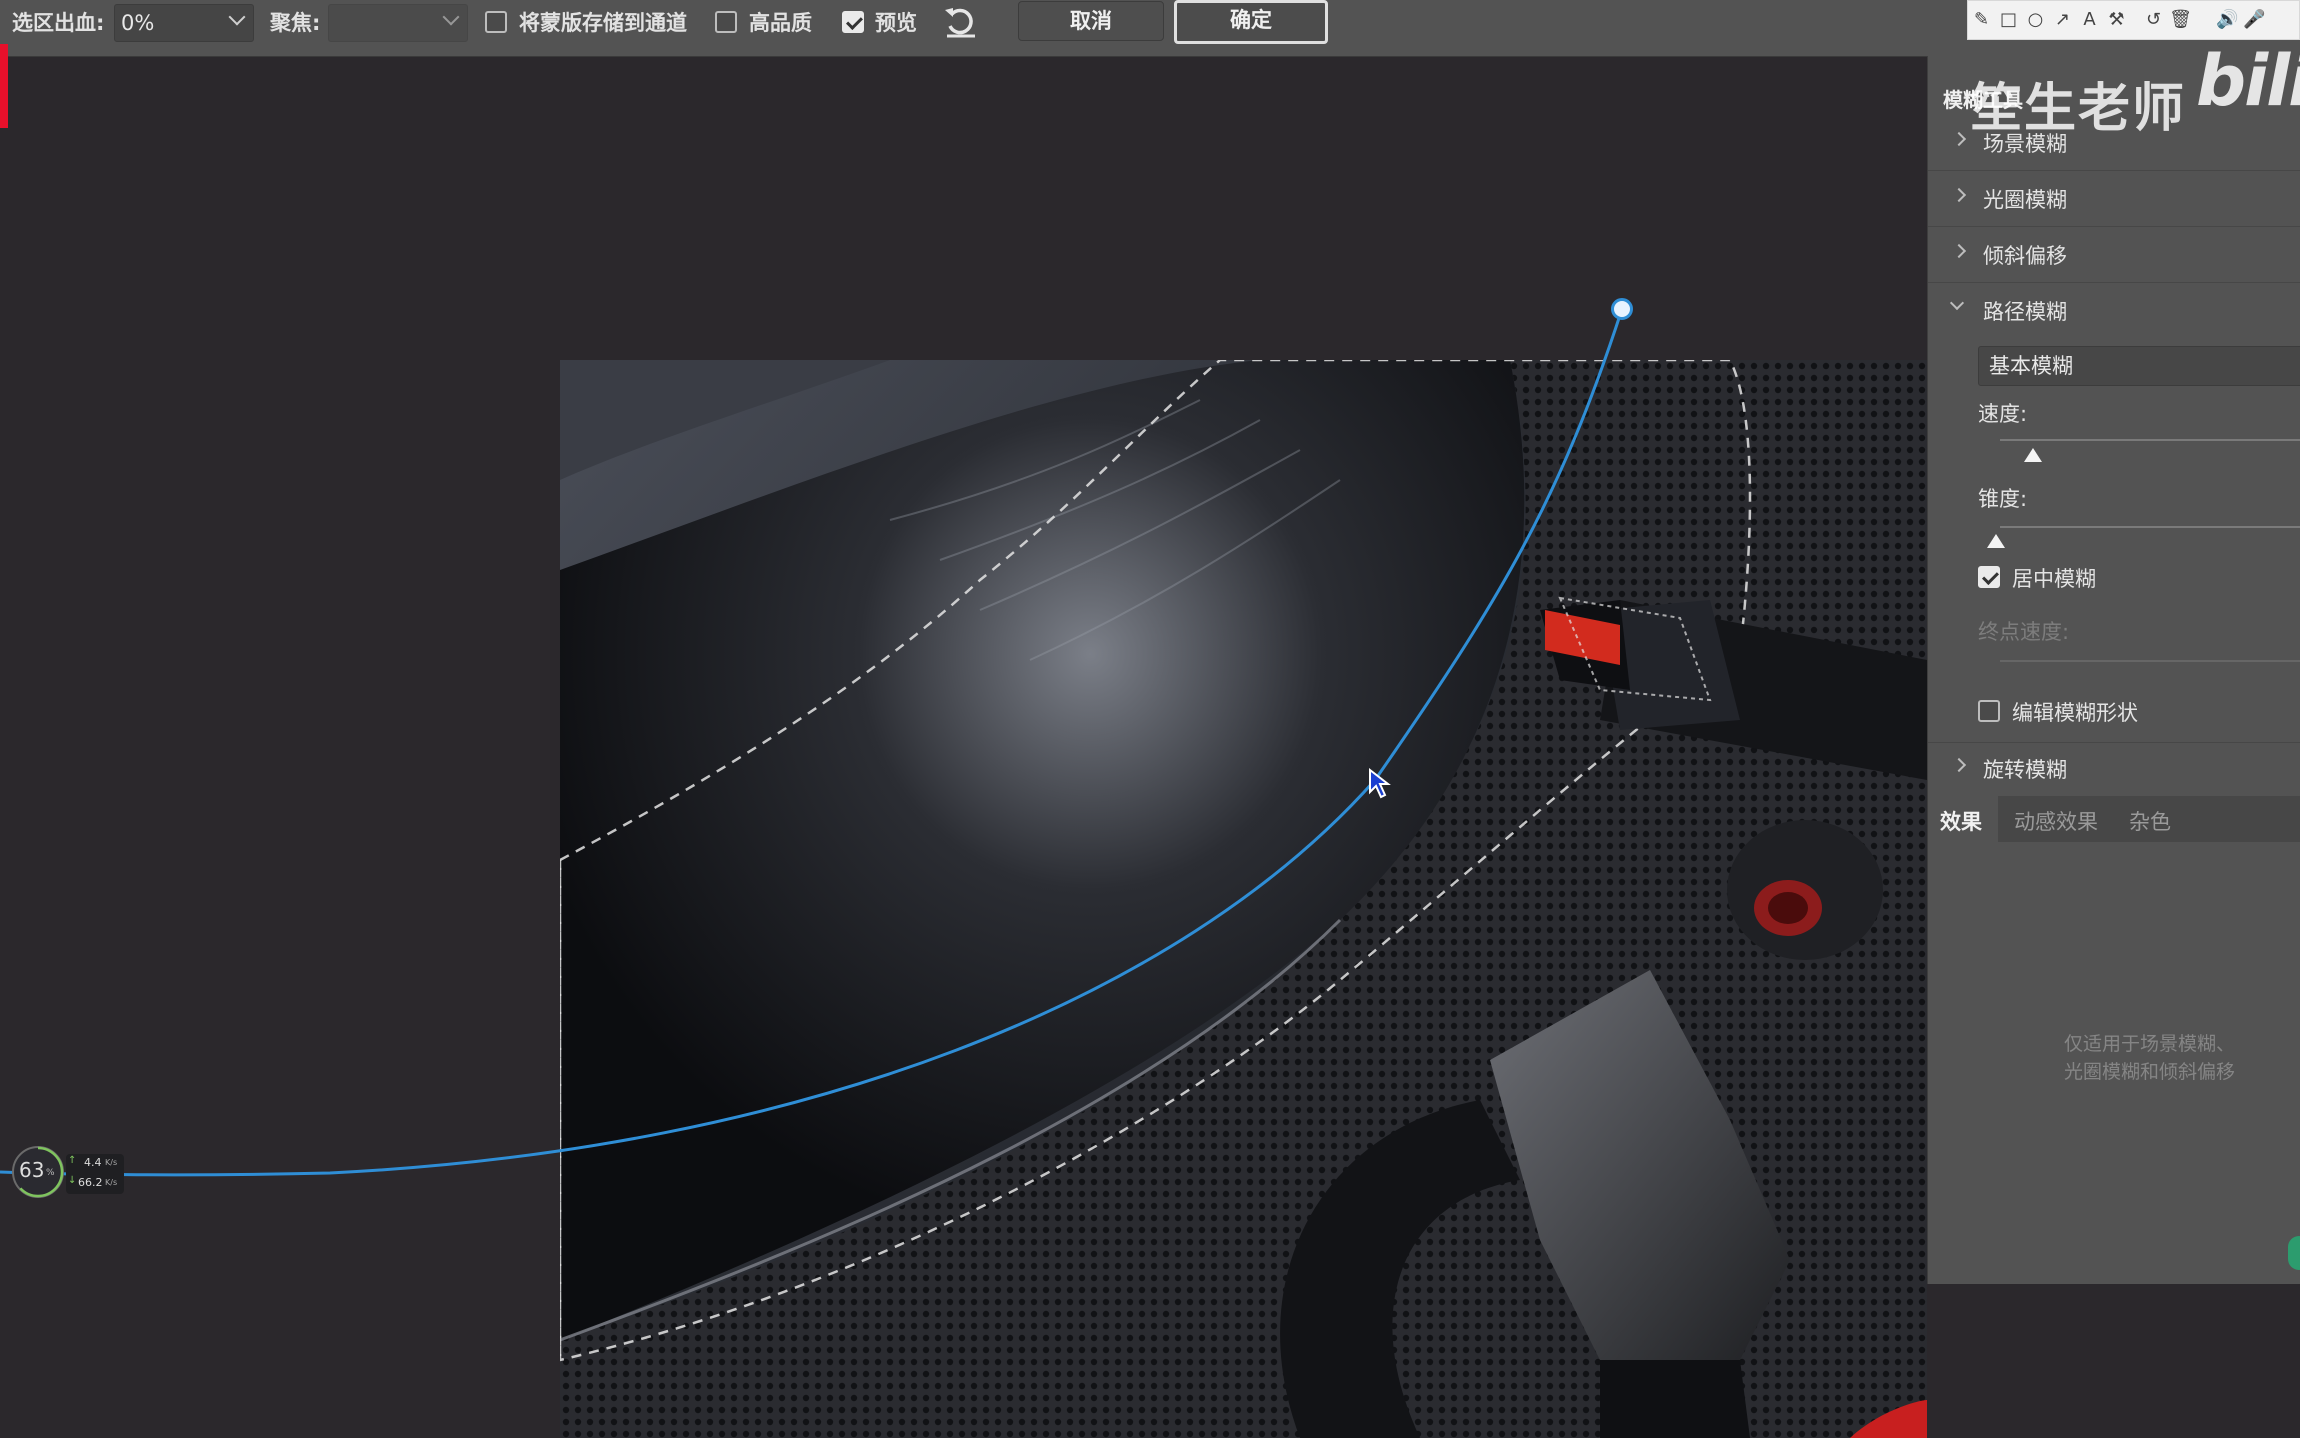 The width and height of the screenshot is (2300, 1438). I want to click on text-icon: A, so click(2089, 20).